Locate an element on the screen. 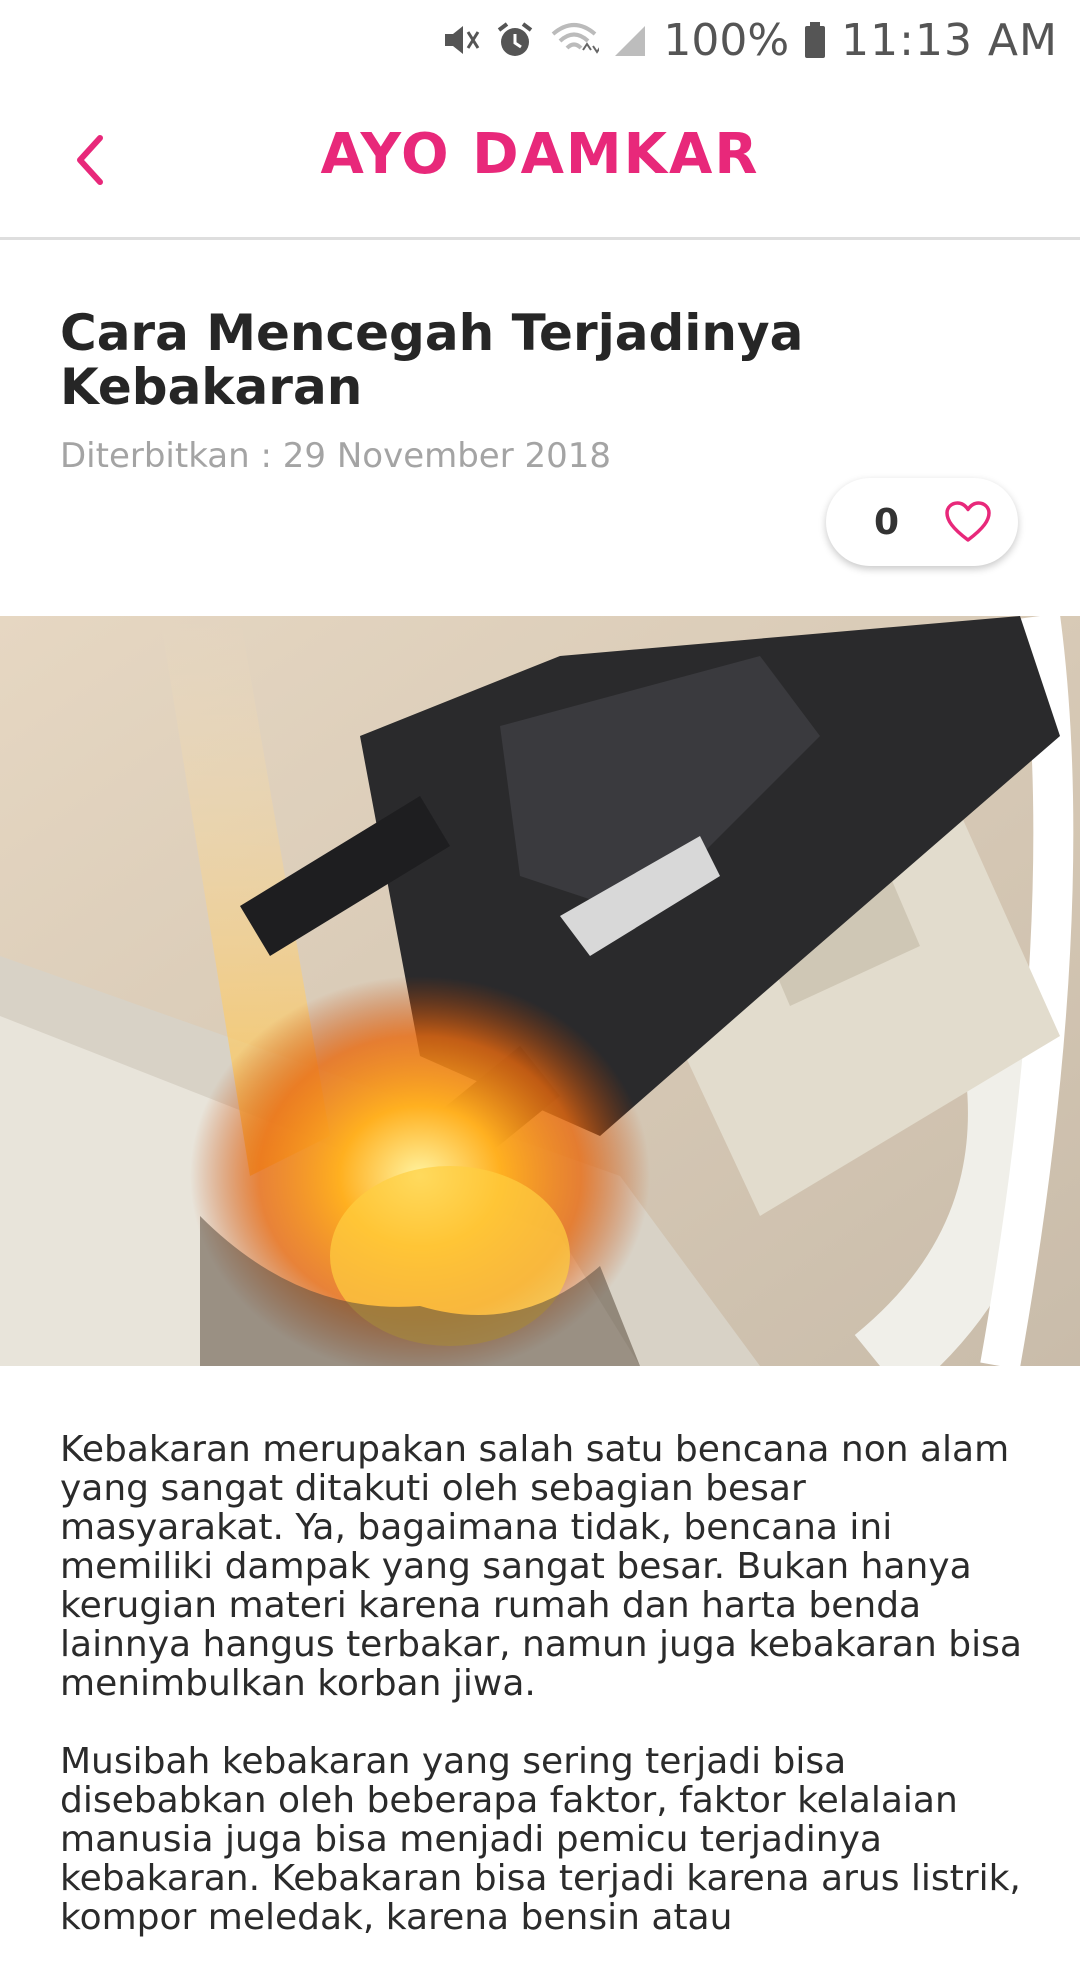 The image size is (1080, 1976). publish-date: Diterbitkan : 29 November 2018 is located at coordinates (336, 456).